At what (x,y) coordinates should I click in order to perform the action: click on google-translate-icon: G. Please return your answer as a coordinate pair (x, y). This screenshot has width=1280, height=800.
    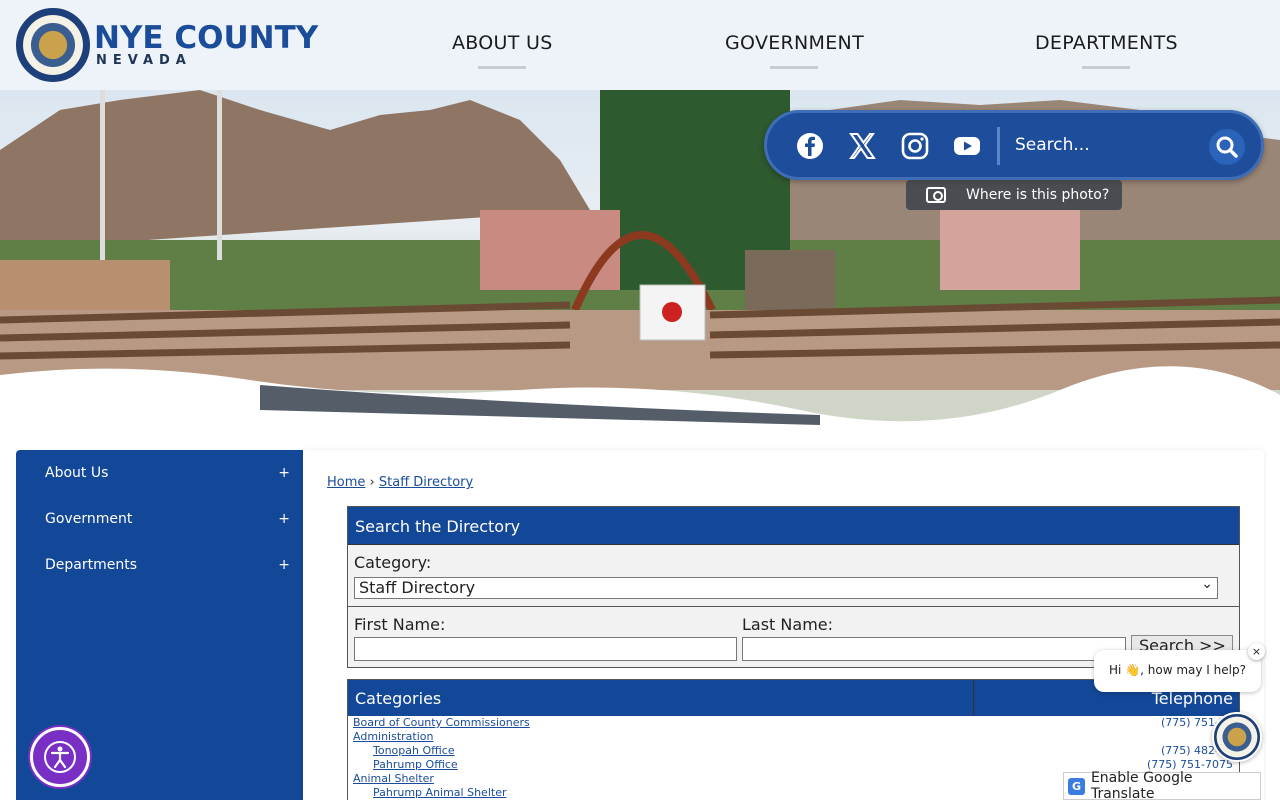
    Looking at the image, I should click on (1076, 786).